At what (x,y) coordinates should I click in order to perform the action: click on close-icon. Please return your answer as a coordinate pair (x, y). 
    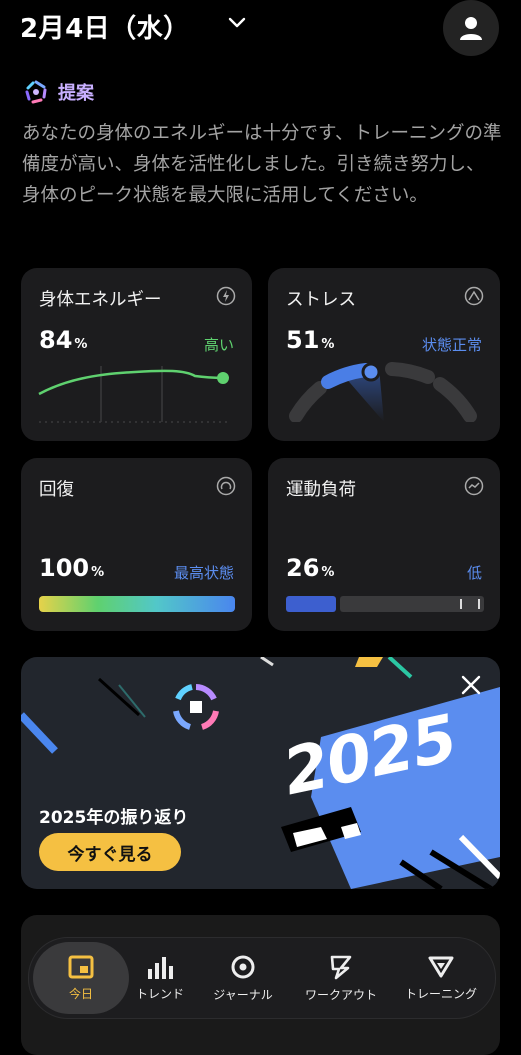
    Looking at the image, I should click on (471, 685).